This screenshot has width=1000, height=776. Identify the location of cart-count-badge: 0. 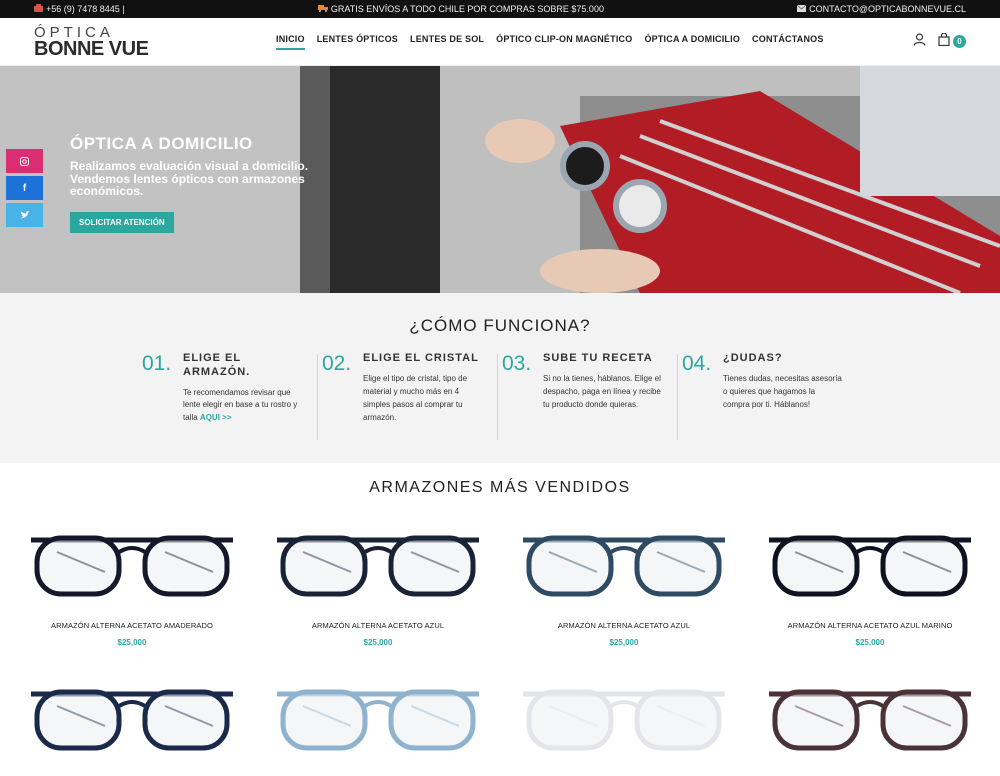
(959, 41).